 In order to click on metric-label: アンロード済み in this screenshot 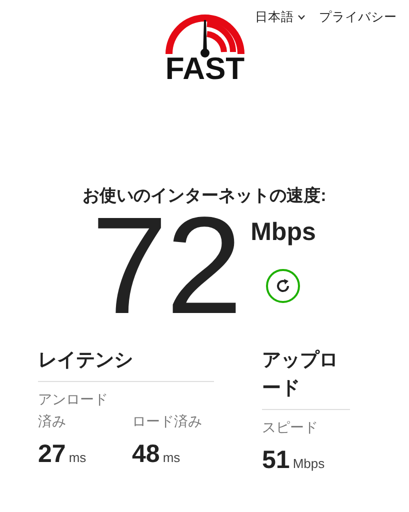, I will do `click(73, 410)`.